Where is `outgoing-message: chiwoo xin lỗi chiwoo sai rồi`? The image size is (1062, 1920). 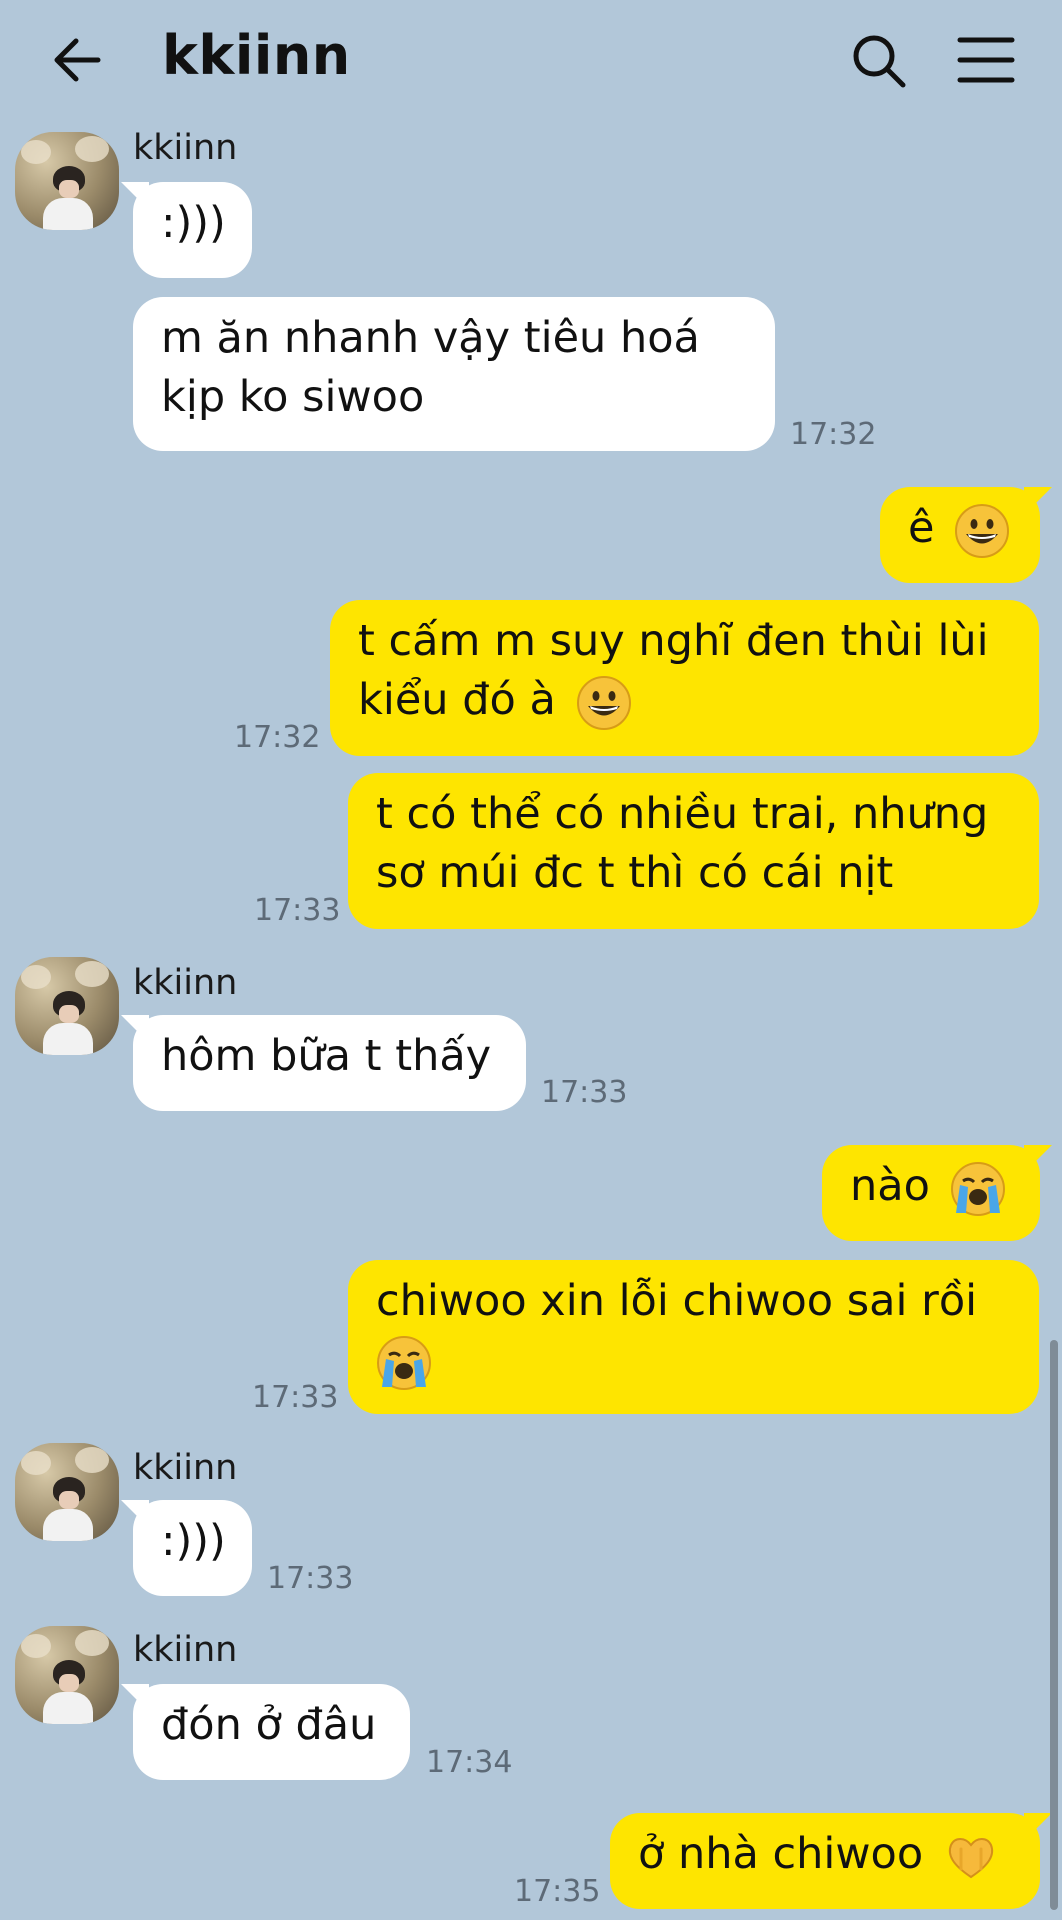 outgoing-message: chiwoo xin lỗi chiwoo sai rồi is located at coordinates (693, 1337).